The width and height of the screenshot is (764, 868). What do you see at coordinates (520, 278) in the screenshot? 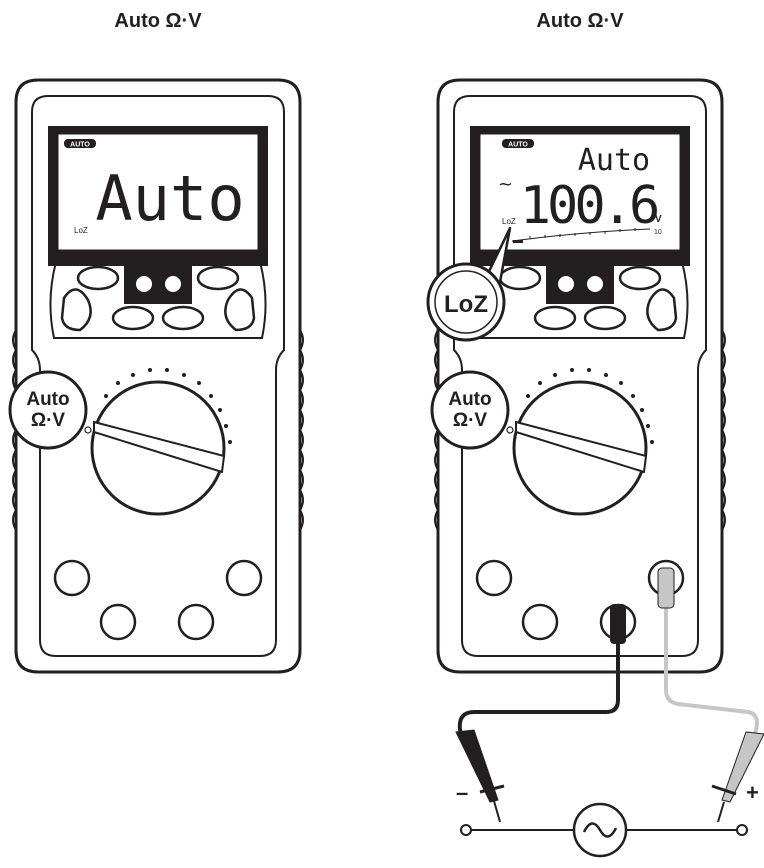
I see `right-button-top-left` at bounding box center [520, 278].